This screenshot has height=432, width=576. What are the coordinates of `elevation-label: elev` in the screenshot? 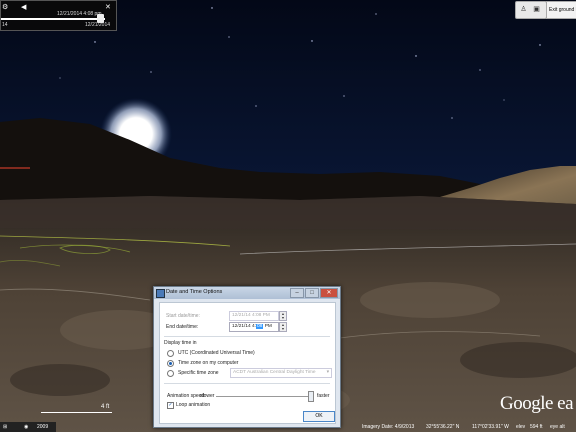 It's located at (521, 427).